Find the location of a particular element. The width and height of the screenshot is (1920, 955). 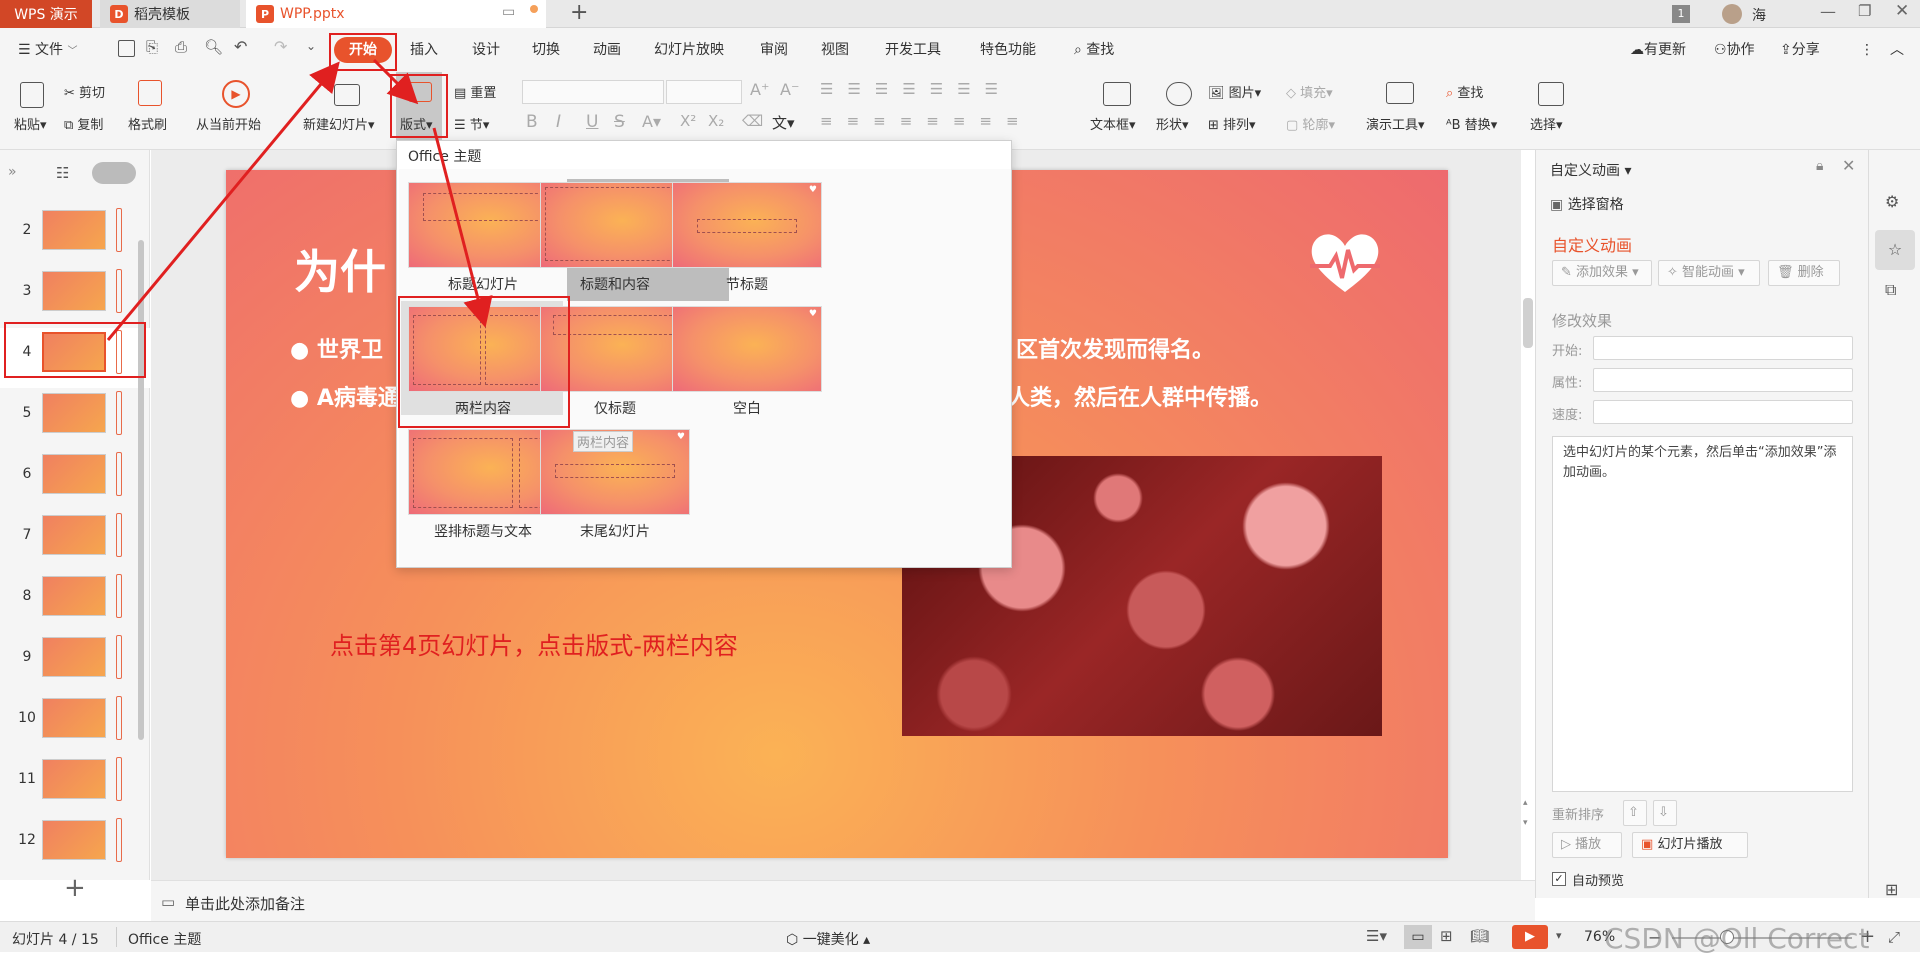

format-painter-button: 格式刷 is located at coordinates (147, 123).